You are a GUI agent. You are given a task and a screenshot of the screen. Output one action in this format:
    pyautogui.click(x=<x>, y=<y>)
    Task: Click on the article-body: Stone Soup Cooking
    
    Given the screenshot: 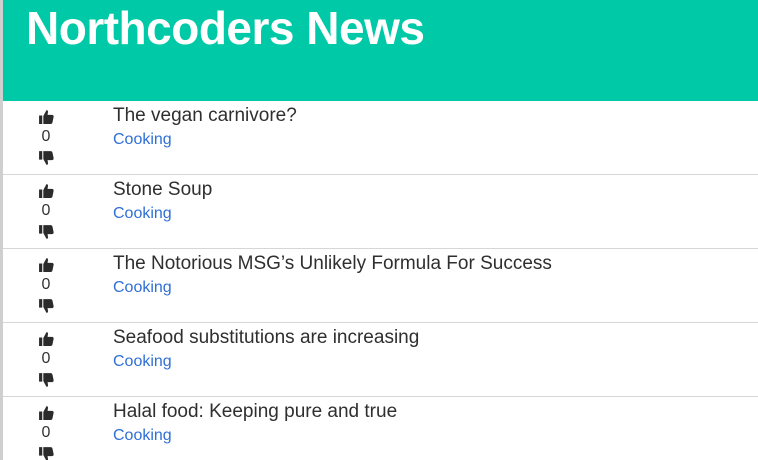 What is the action you would take?
    pyautogui.click(x=150, y=211)
    